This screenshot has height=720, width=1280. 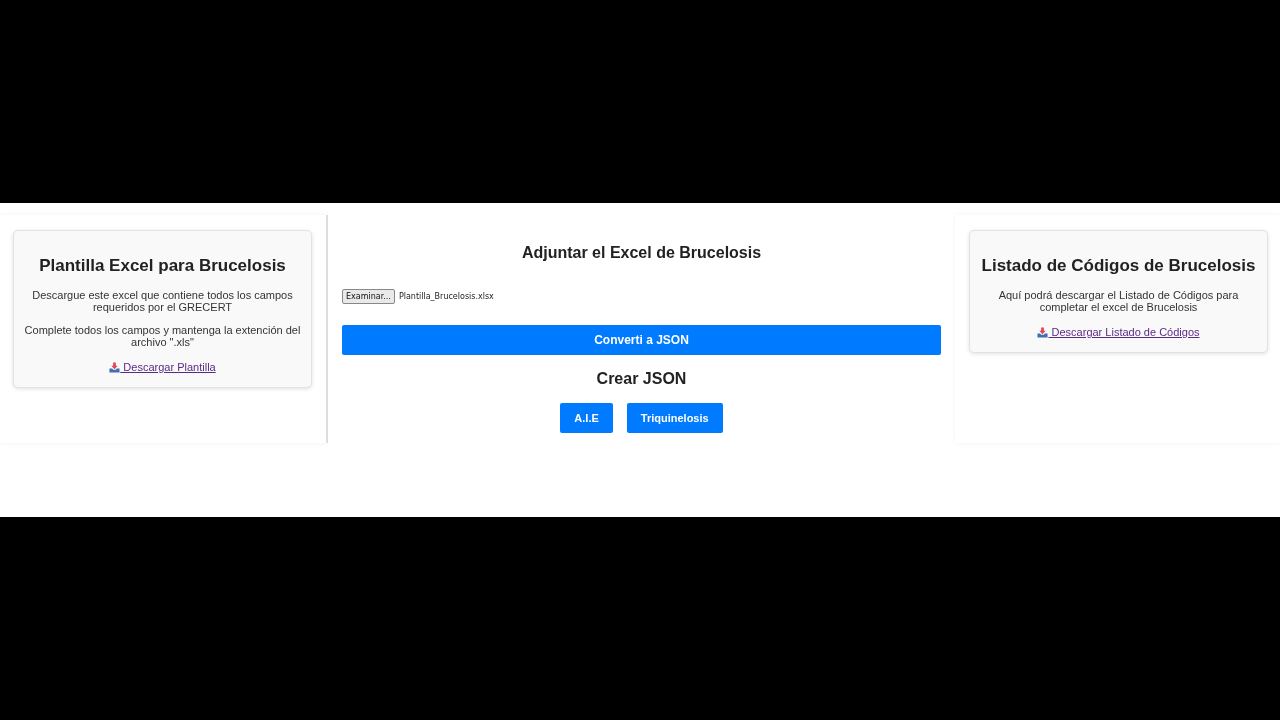 I want to click on card-text: Complete todos los campos y mantenga la extención del archivo ".xls", so click(x=162, y=336).